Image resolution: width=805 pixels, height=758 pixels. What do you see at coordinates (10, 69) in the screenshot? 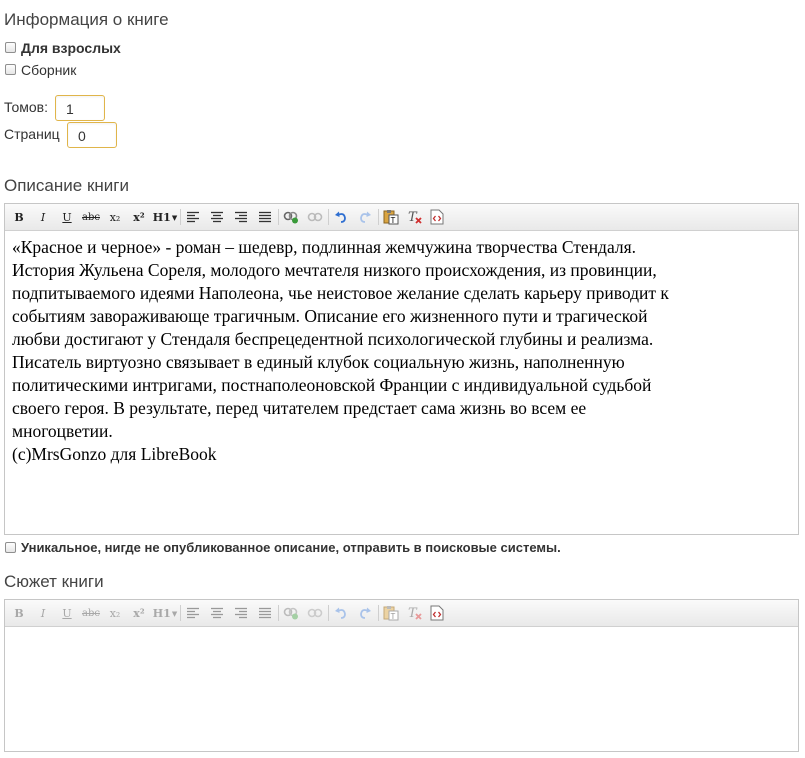
I see `collection-checkbox` at bounding box center [10, 69].